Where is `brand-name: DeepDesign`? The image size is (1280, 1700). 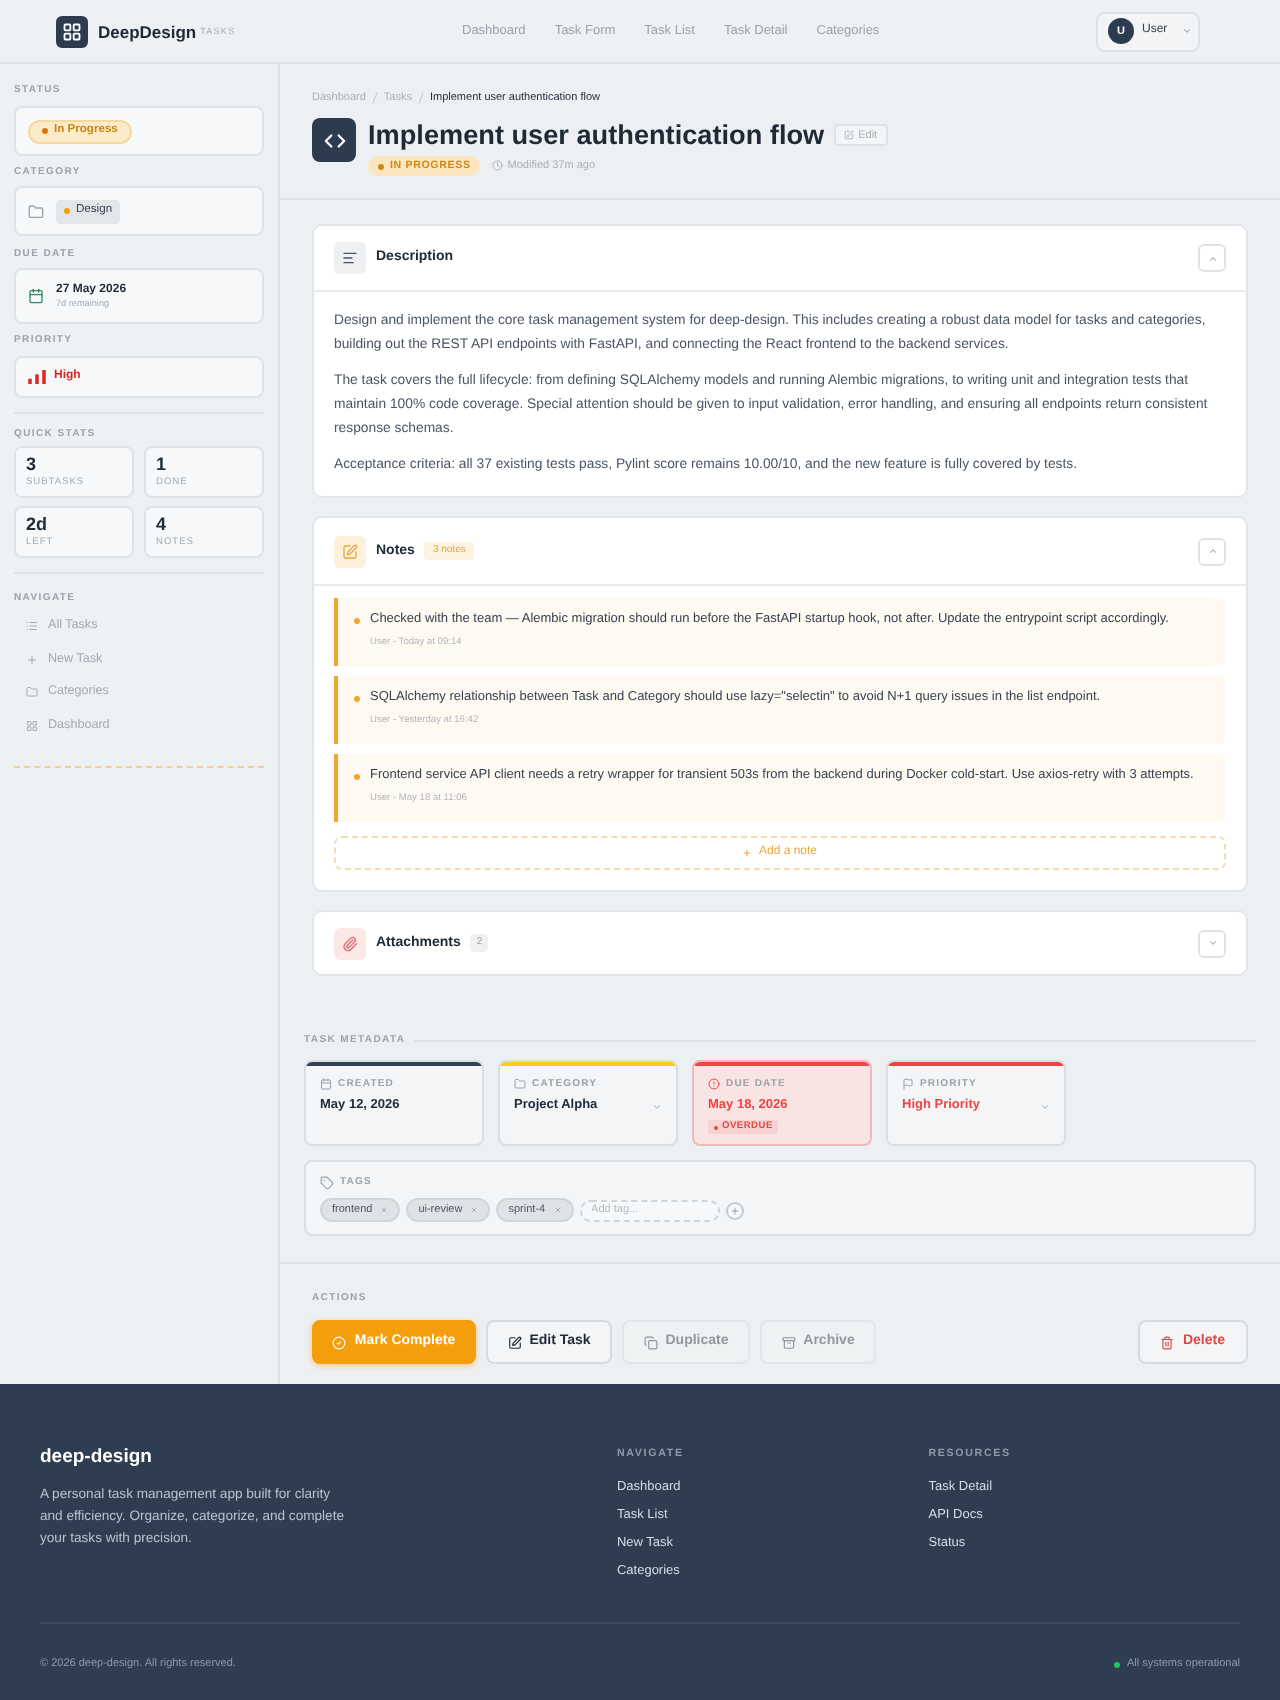 brand-name: DeepDesign is located at coordinates (147, 31).